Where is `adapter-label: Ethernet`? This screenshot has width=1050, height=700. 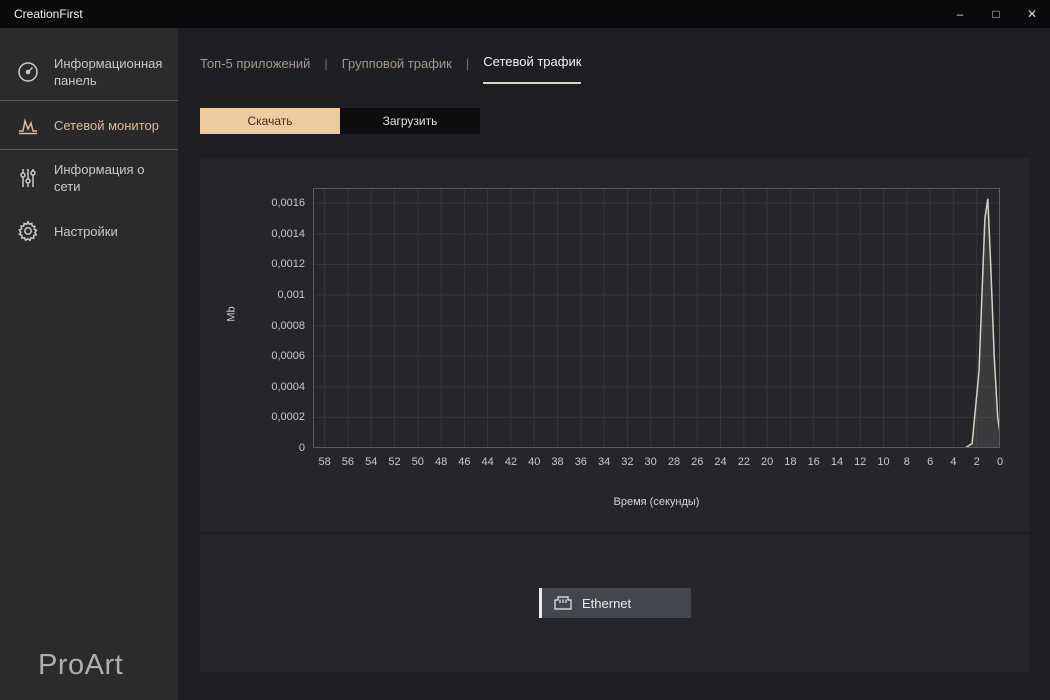
adapter-label: Ethernet is located at coordinates (607, 603).